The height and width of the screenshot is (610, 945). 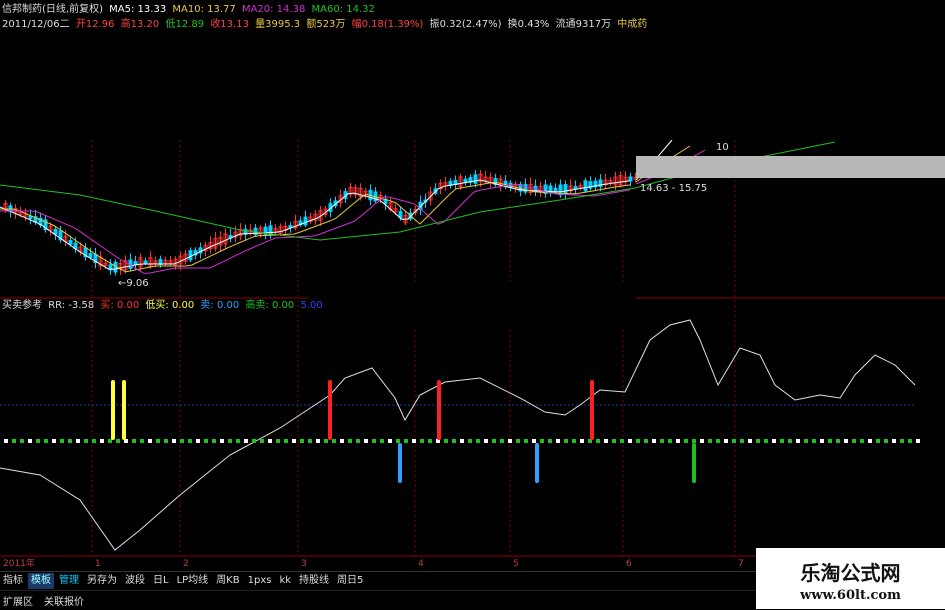 I want to click on rr-value: RR: -3.58, so click(x=71, y=305).